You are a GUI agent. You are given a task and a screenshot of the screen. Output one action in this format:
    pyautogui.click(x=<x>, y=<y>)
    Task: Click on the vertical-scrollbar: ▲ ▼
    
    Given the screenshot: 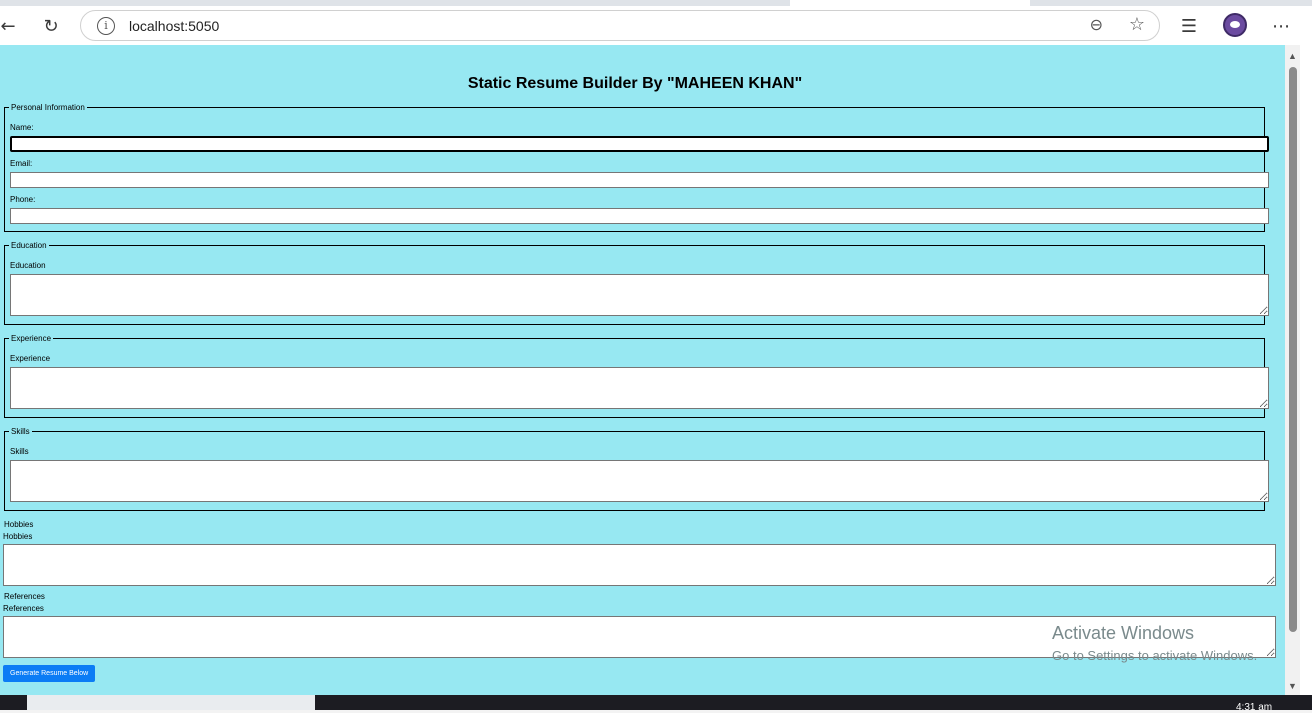 What is the action you would take?
    pyautogui.click(x=1292, y=370)
    